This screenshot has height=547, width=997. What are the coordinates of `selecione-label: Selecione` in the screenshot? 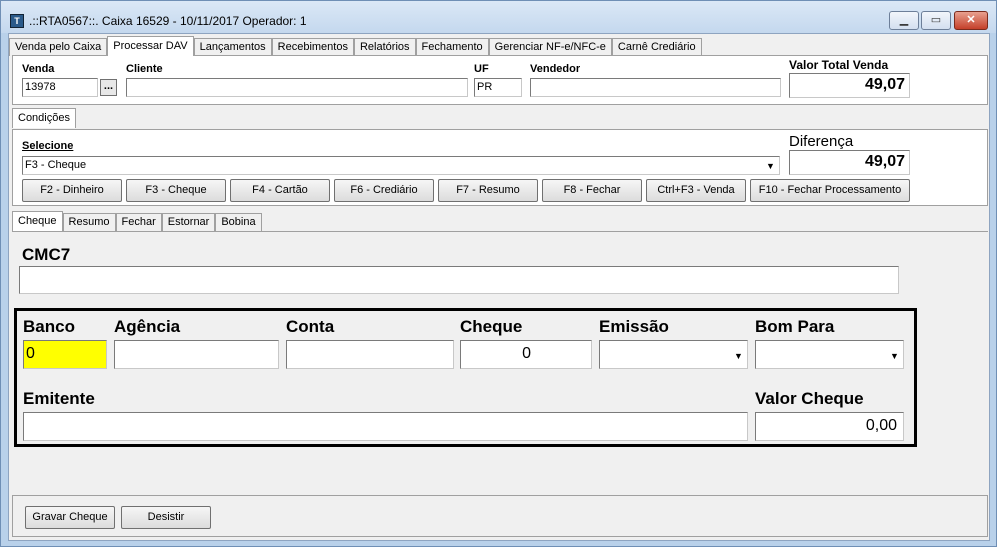 It's located at (48, 146).